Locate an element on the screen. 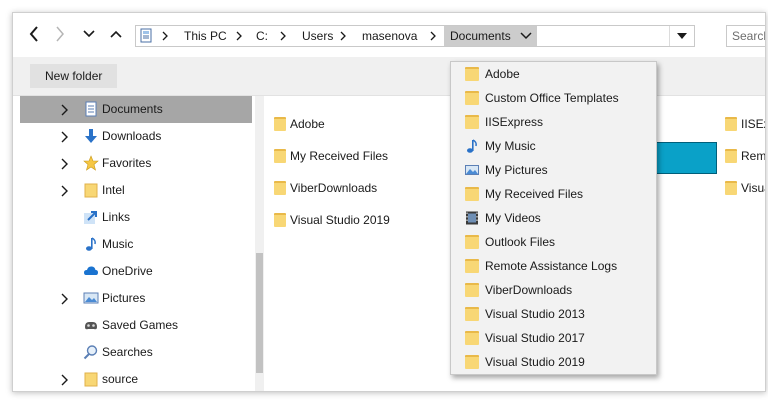 This screenshot has height=400, width=768. list-item: Visual Studio 2019 is located at coordinates (332, 220).